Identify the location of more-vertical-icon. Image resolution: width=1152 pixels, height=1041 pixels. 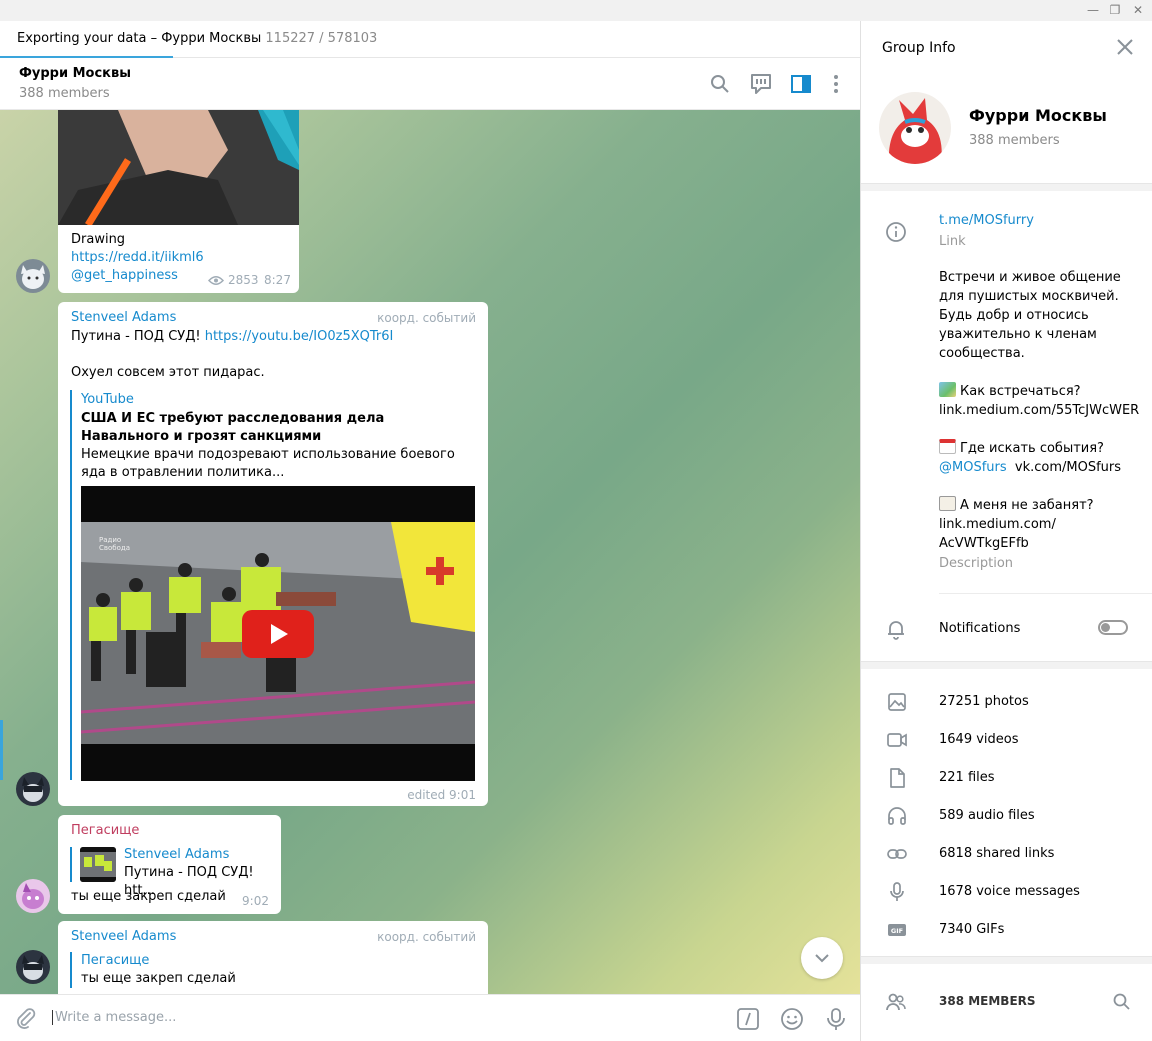
(836, 84).